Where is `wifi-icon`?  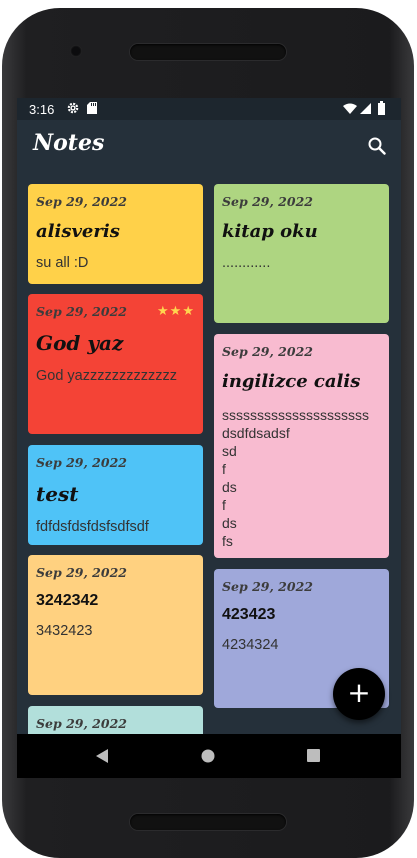
wifi-icon is located at coordinates (350, 108).